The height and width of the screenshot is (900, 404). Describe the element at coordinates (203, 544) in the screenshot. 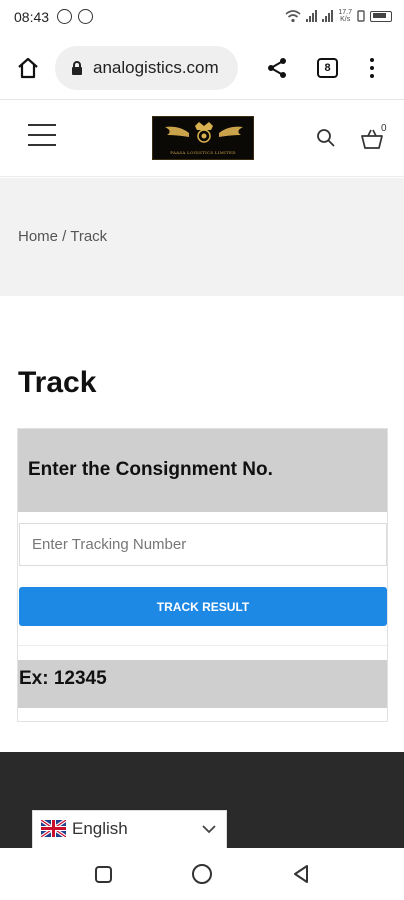

I see `tracking-number-input` at that location.